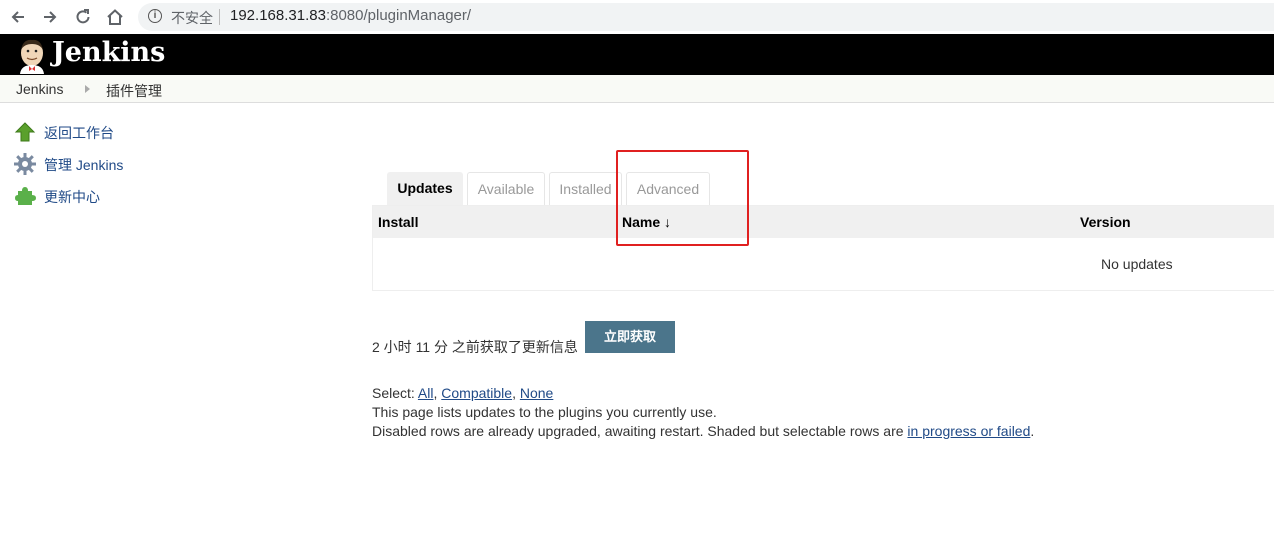  What do you see at coordinates (637, 54) in the screenshot?
I see `jenkins-header: Jenkins` at bounding box center [637, 54].